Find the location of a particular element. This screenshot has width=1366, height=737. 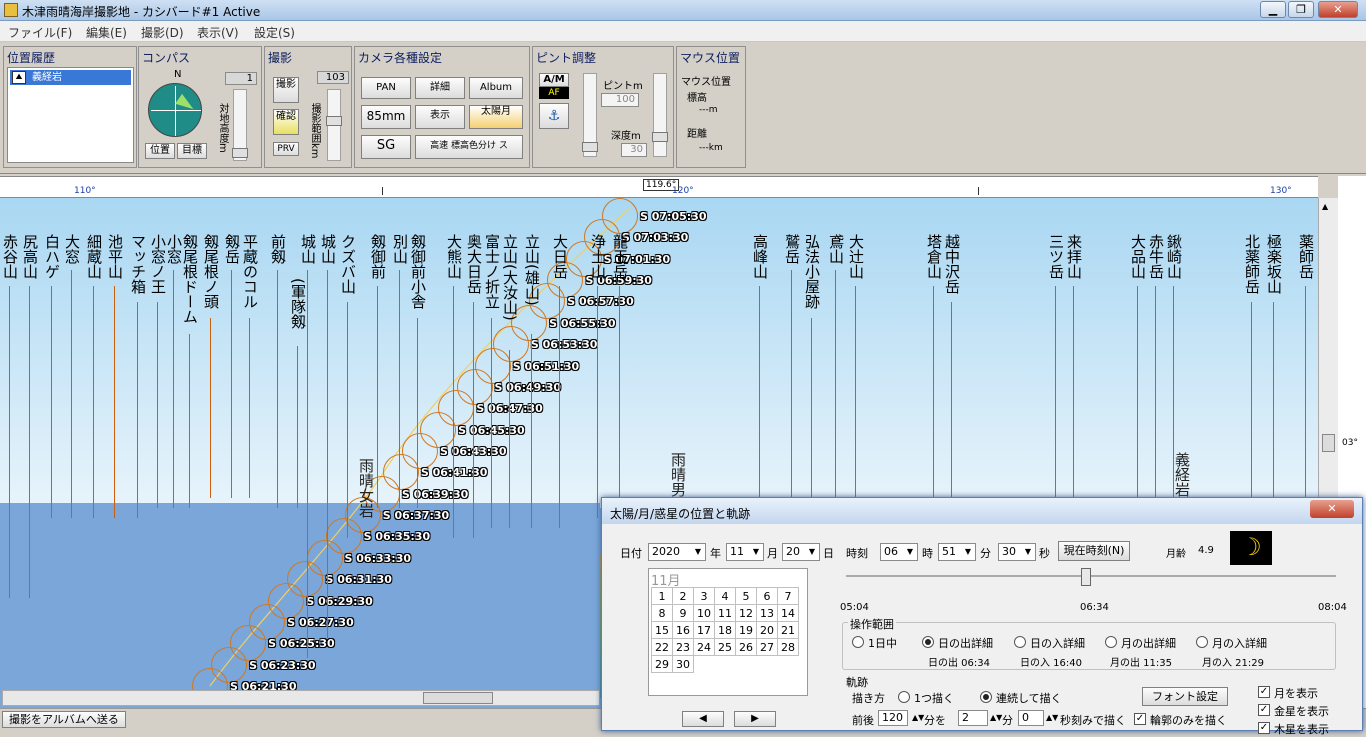

calendar-day: 25 is located at coordinates (725, 647).